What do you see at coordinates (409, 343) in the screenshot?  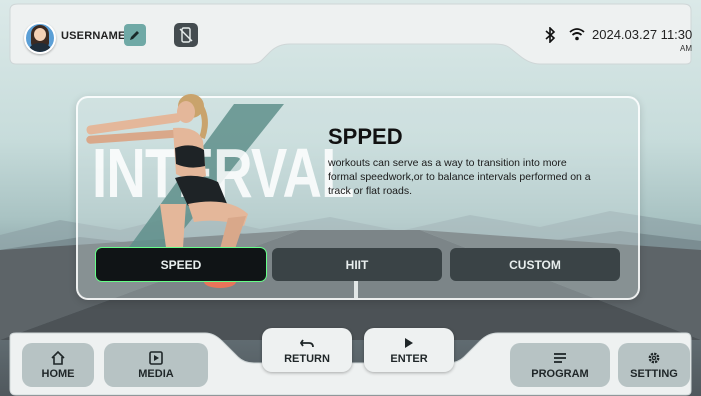 I see `play-icon` at bounding box center [409, 343].